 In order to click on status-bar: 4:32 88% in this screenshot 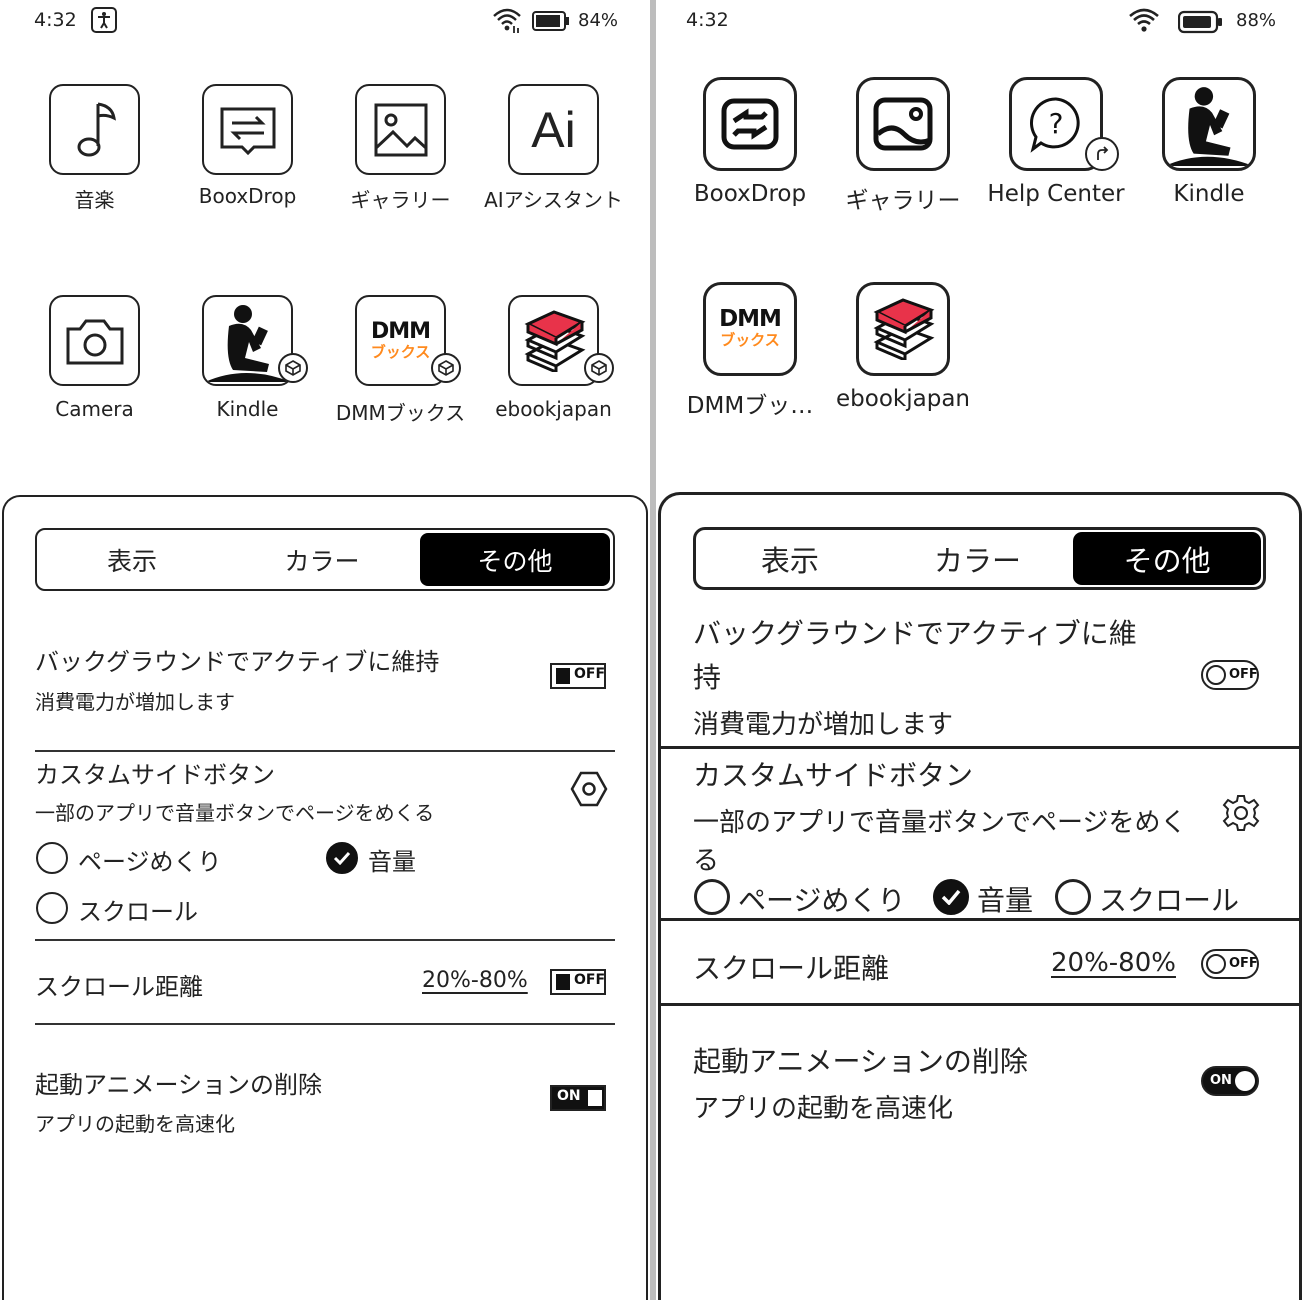, I will do `click(980, 21)`.